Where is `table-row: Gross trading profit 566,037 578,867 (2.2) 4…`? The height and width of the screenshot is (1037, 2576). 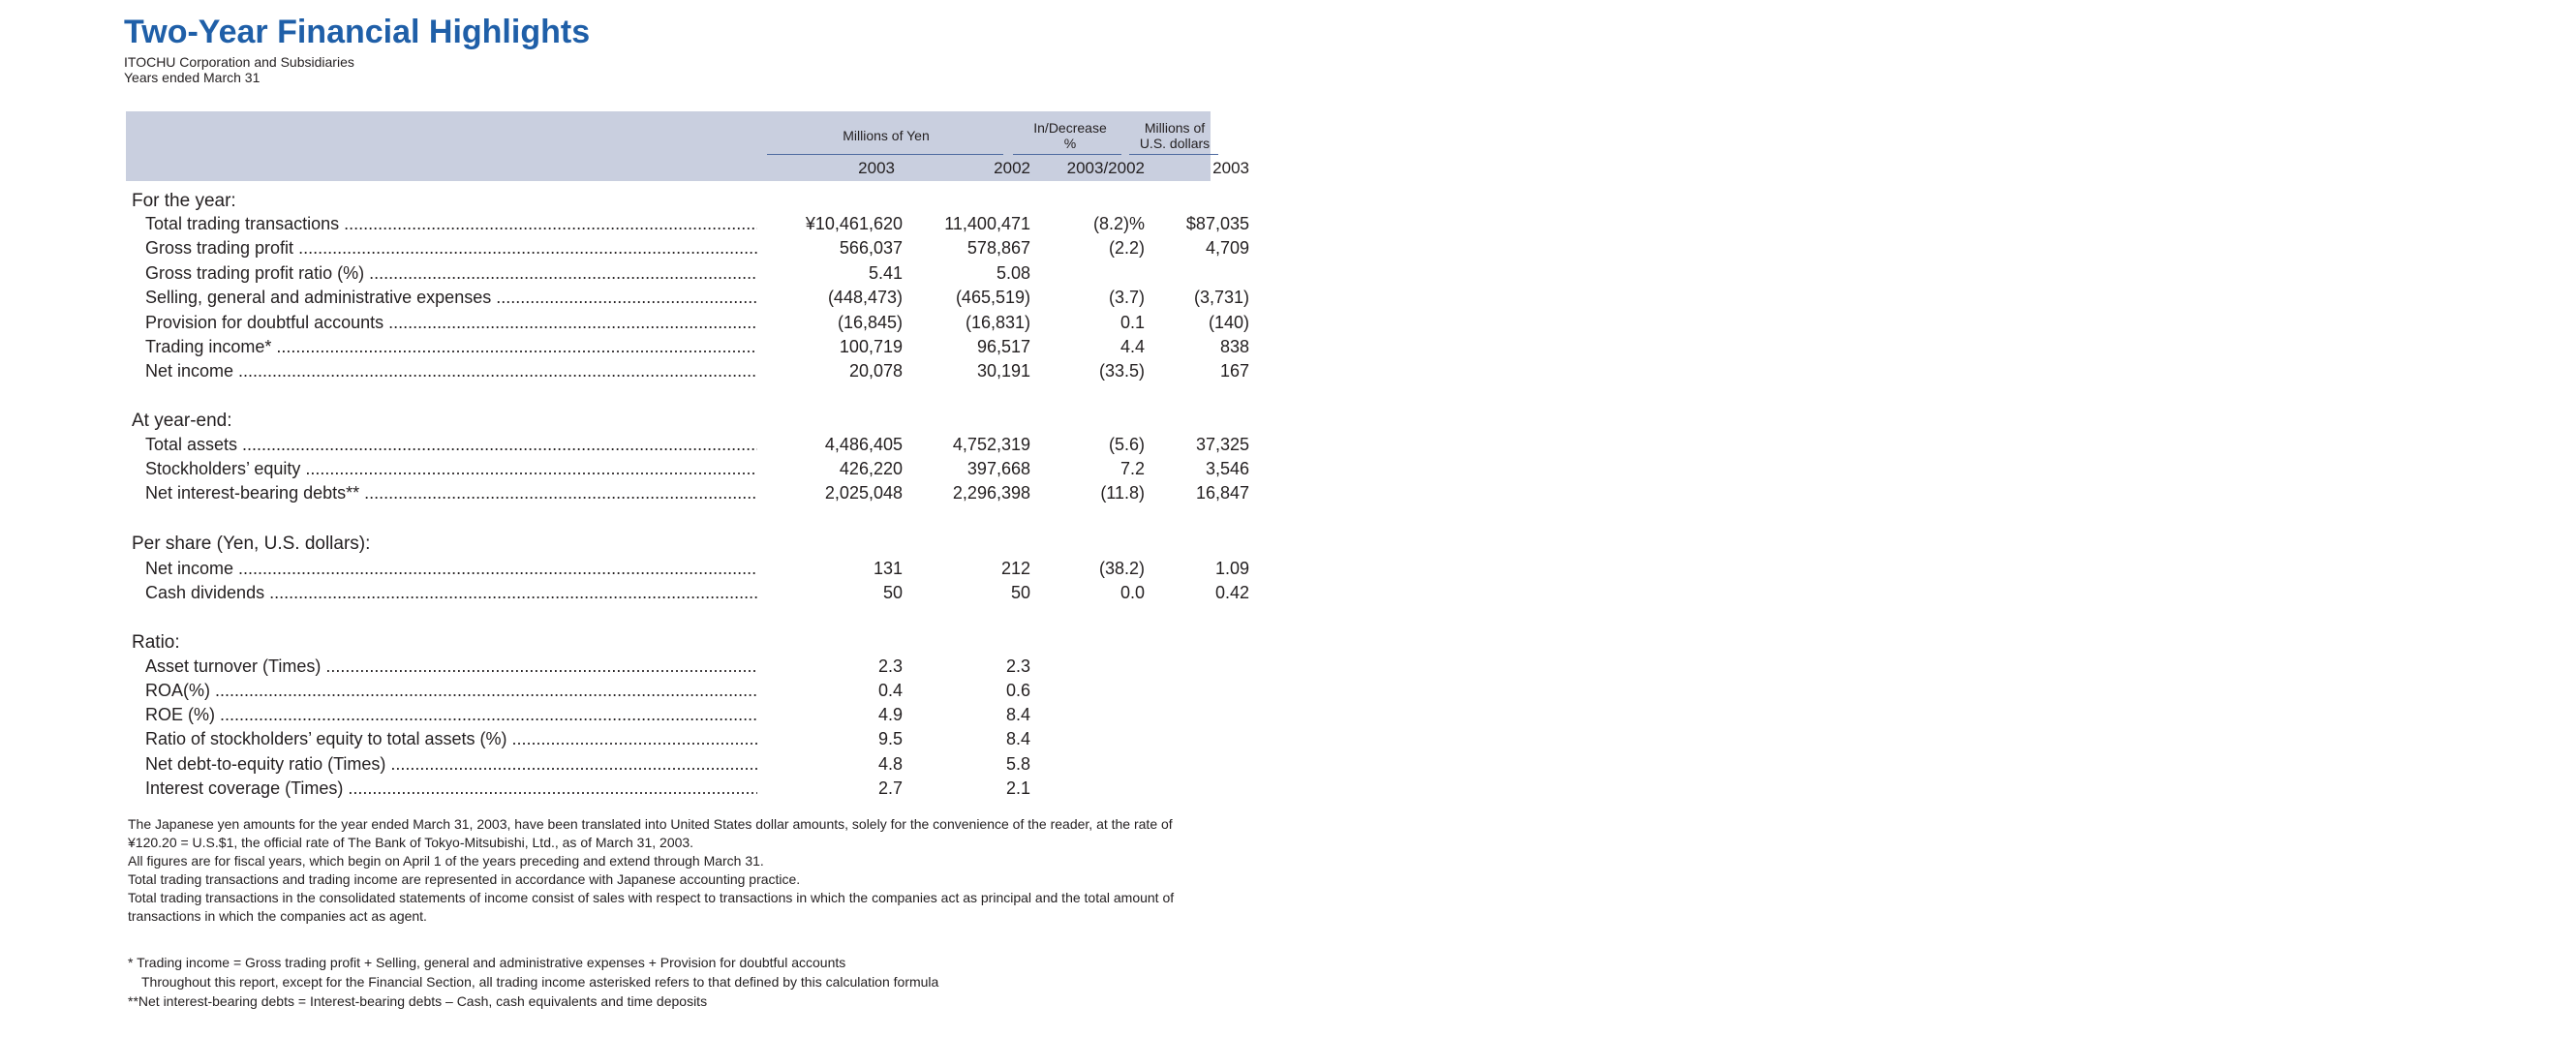
table-row: Gross trading profit 566,037 578,867 (2.2) 4… is located at coordinates (697, 250).